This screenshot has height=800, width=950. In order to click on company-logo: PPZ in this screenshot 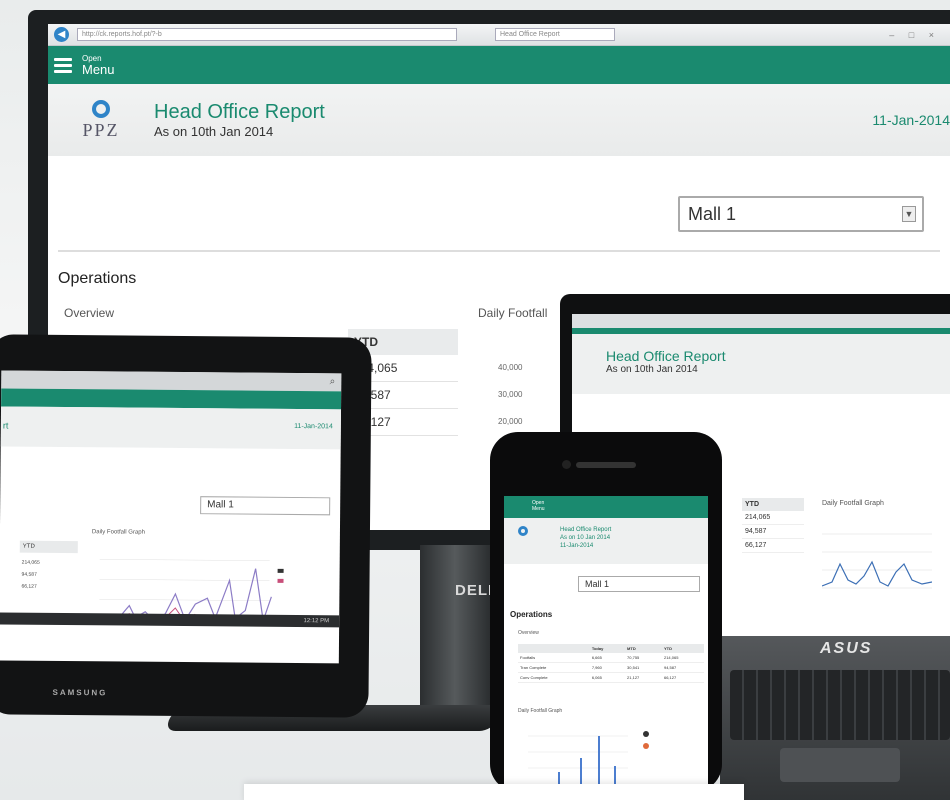, I will do `click(101, 120)`.